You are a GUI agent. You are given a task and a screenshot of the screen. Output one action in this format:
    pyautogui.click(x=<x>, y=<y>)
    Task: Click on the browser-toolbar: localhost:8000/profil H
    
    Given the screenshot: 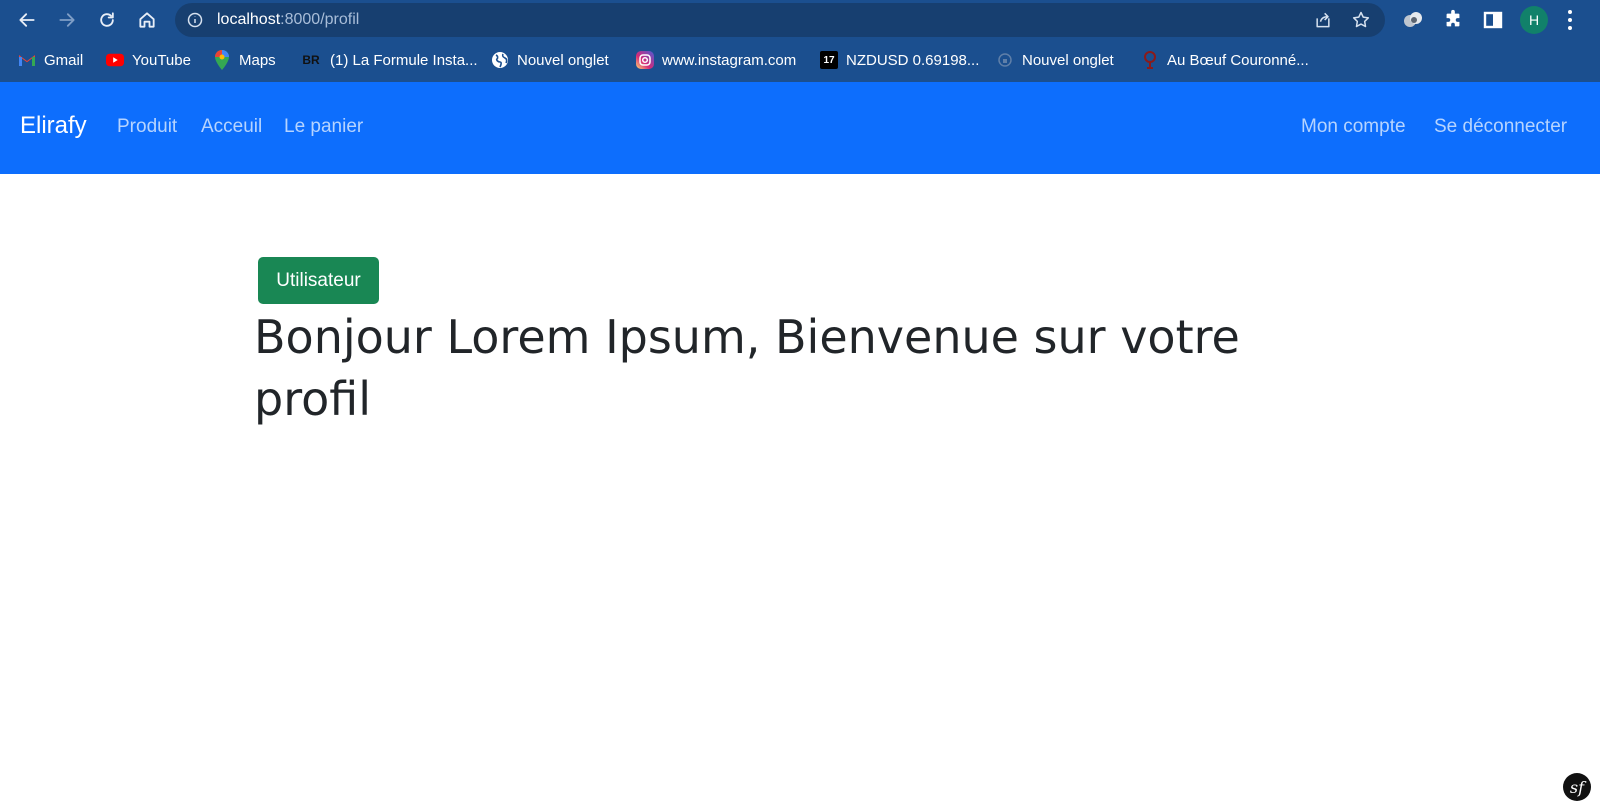 What is the action you would take?
    pyautogui.click(x=800, y=20)
    